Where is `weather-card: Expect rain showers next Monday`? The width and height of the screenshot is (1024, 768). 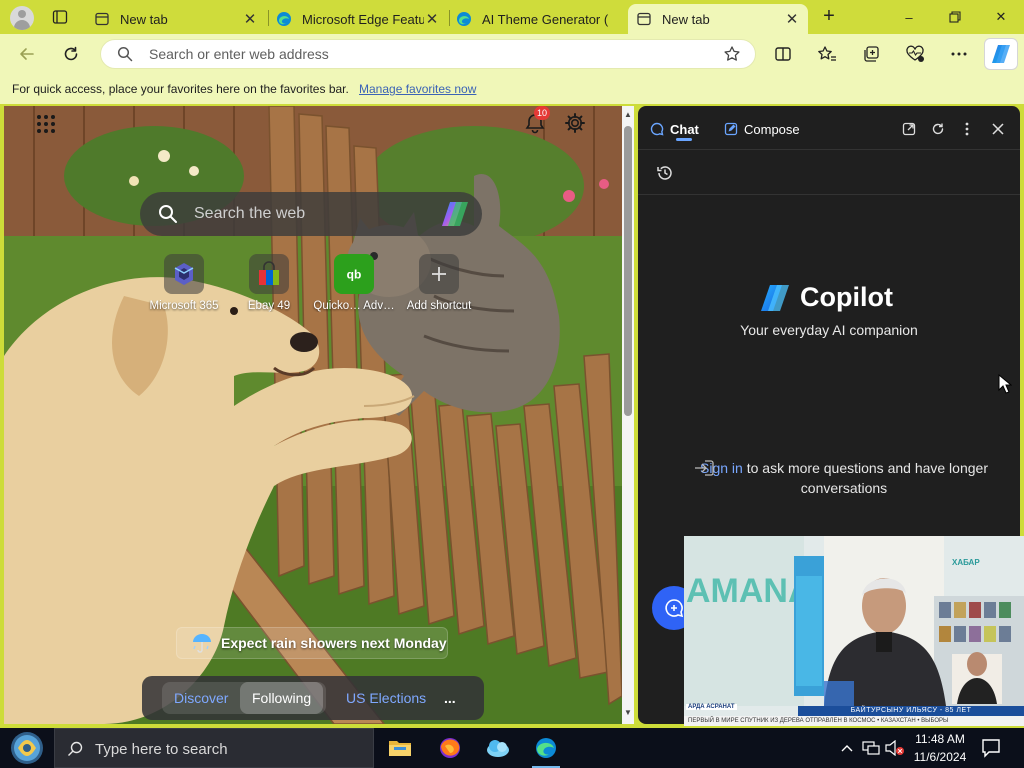 weather-card: Expect rain showers next Monday is located at coordinates (312, 643).